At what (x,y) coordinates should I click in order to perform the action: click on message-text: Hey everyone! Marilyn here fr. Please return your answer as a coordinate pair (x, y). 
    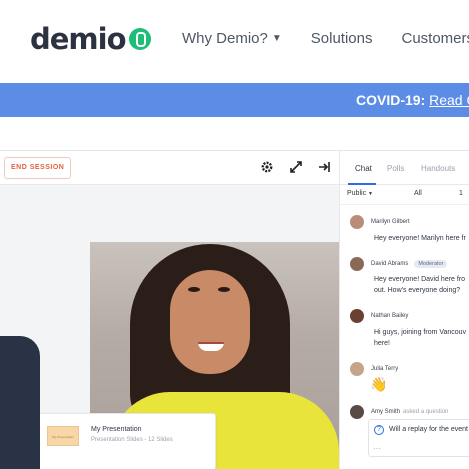
    Looking at the image, I should click on (420, 238).